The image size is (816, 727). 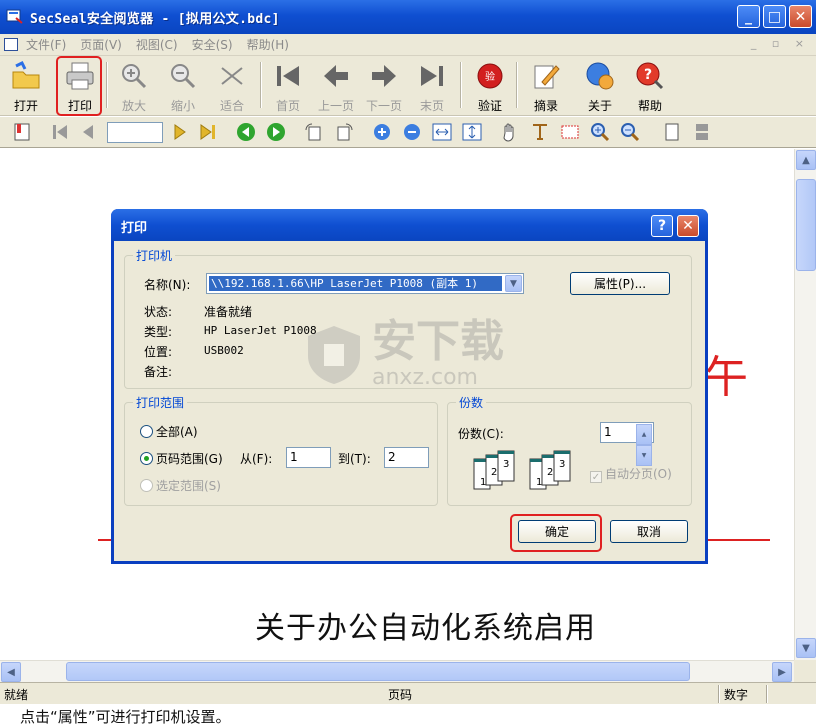 What do you see at coordinates (442, 132) in the screenshot?
I see `fit-width-icon` at bounding box center [442, 132].